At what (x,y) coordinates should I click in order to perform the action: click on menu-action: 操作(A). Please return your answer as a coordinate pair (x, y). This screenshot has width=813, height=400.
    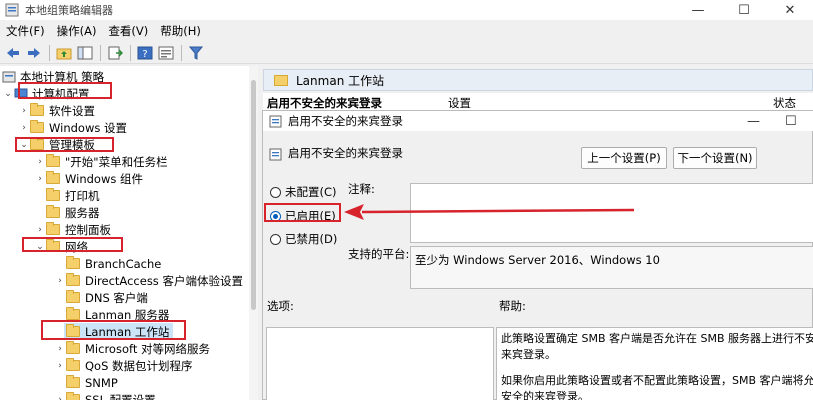
    Looking at the image, I should click on (77, 31).